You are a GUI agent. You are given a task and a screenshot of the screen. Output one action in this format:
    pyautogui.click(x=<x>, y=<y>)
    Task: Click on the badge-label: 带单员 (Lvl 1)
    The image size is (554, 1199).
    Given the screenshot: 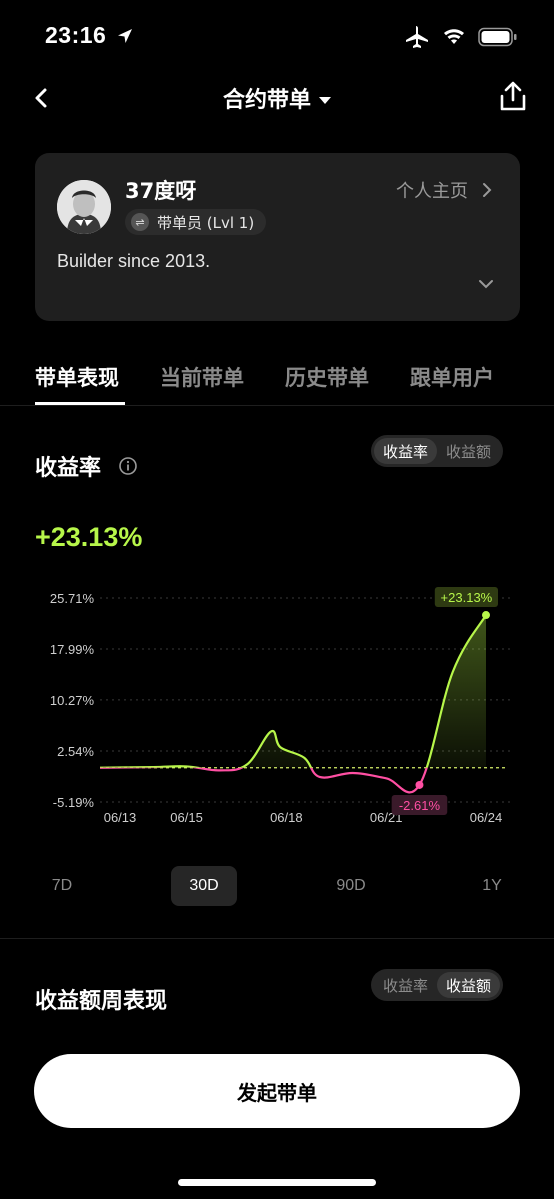 What is the action you would take?
    pyautogui.click(x=206, y=222)
    